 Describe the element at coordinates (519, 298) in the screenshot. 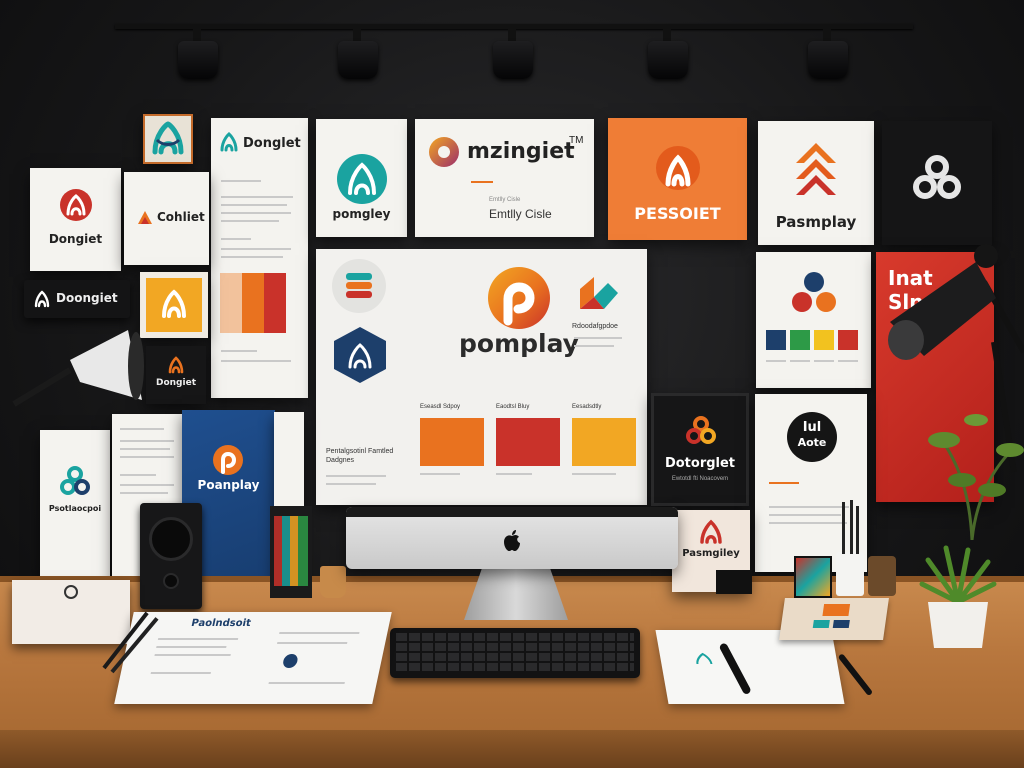

I see `pomplay-main-logo-icon` at that location.